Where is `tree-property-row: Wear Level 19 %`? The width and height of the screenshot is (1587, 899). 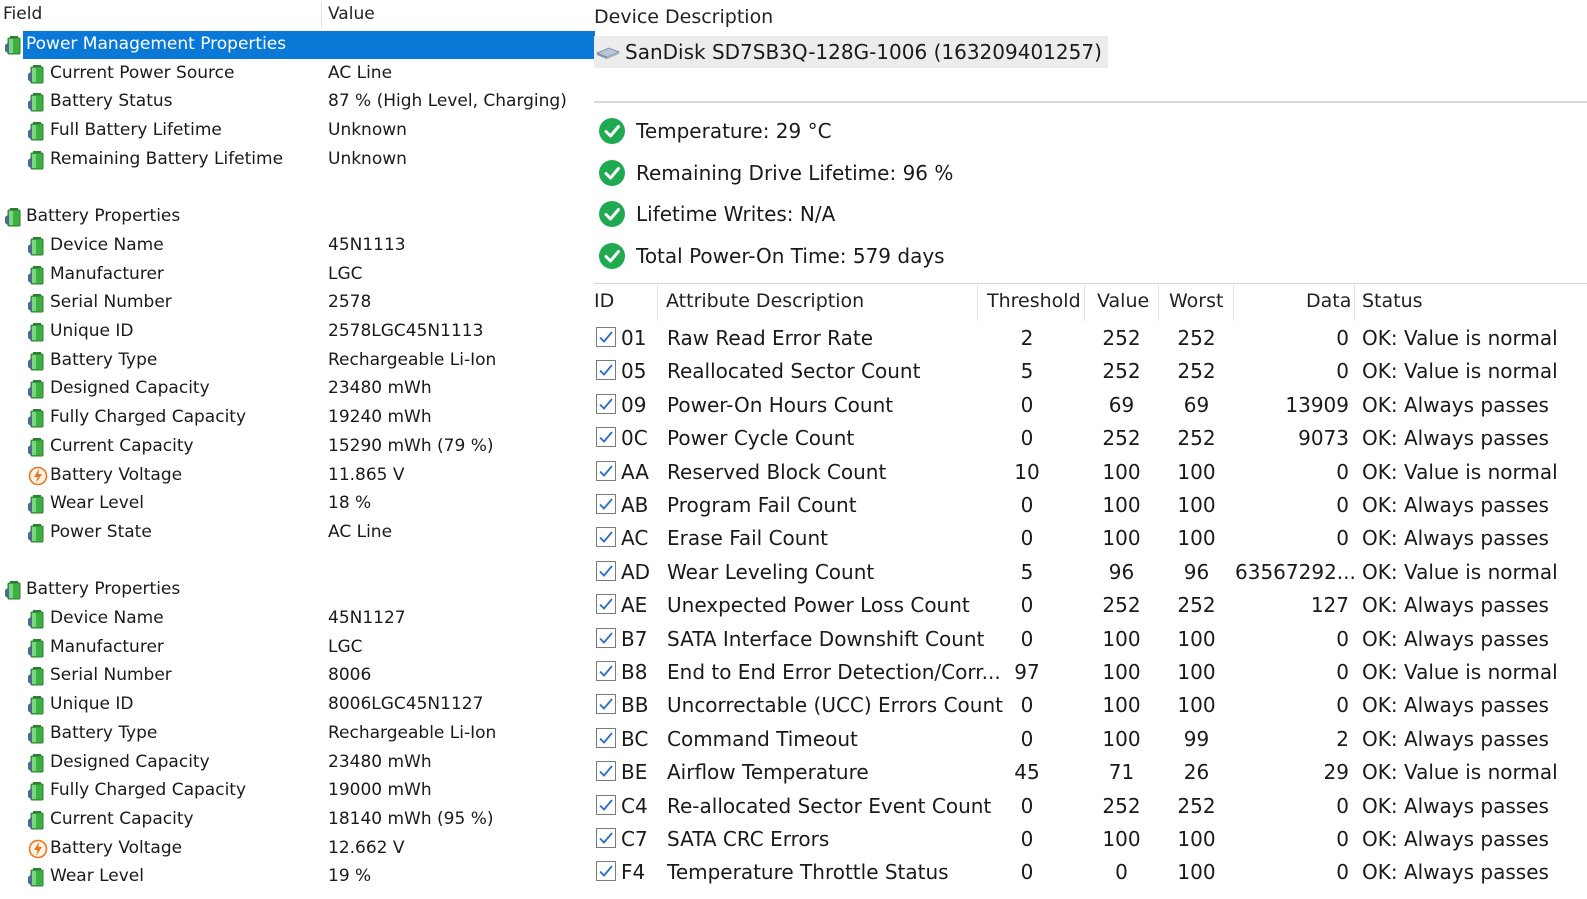
tree-property-row: Wear Level 19 % is located at coordinates (298, 876).